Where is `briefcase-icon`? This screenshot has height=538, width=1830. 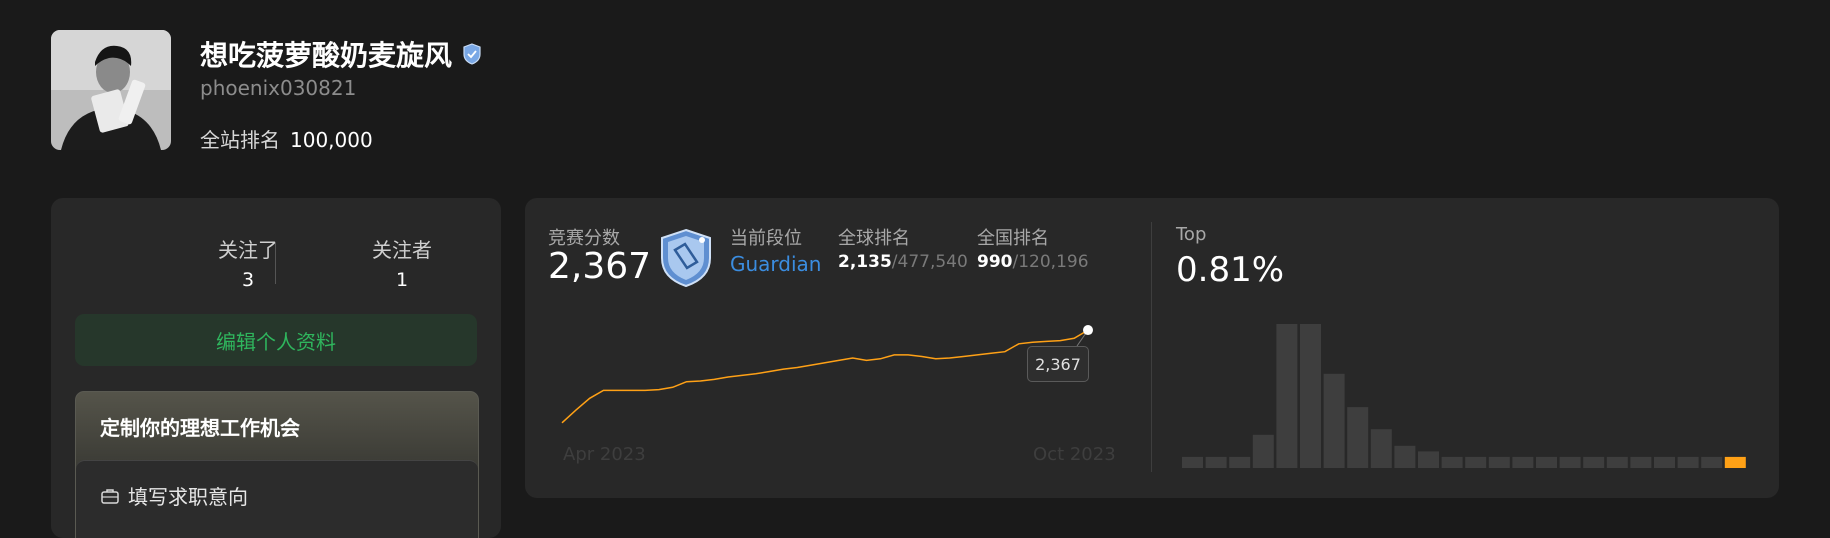 briefcase-icon is located at coordinates (110, 496).